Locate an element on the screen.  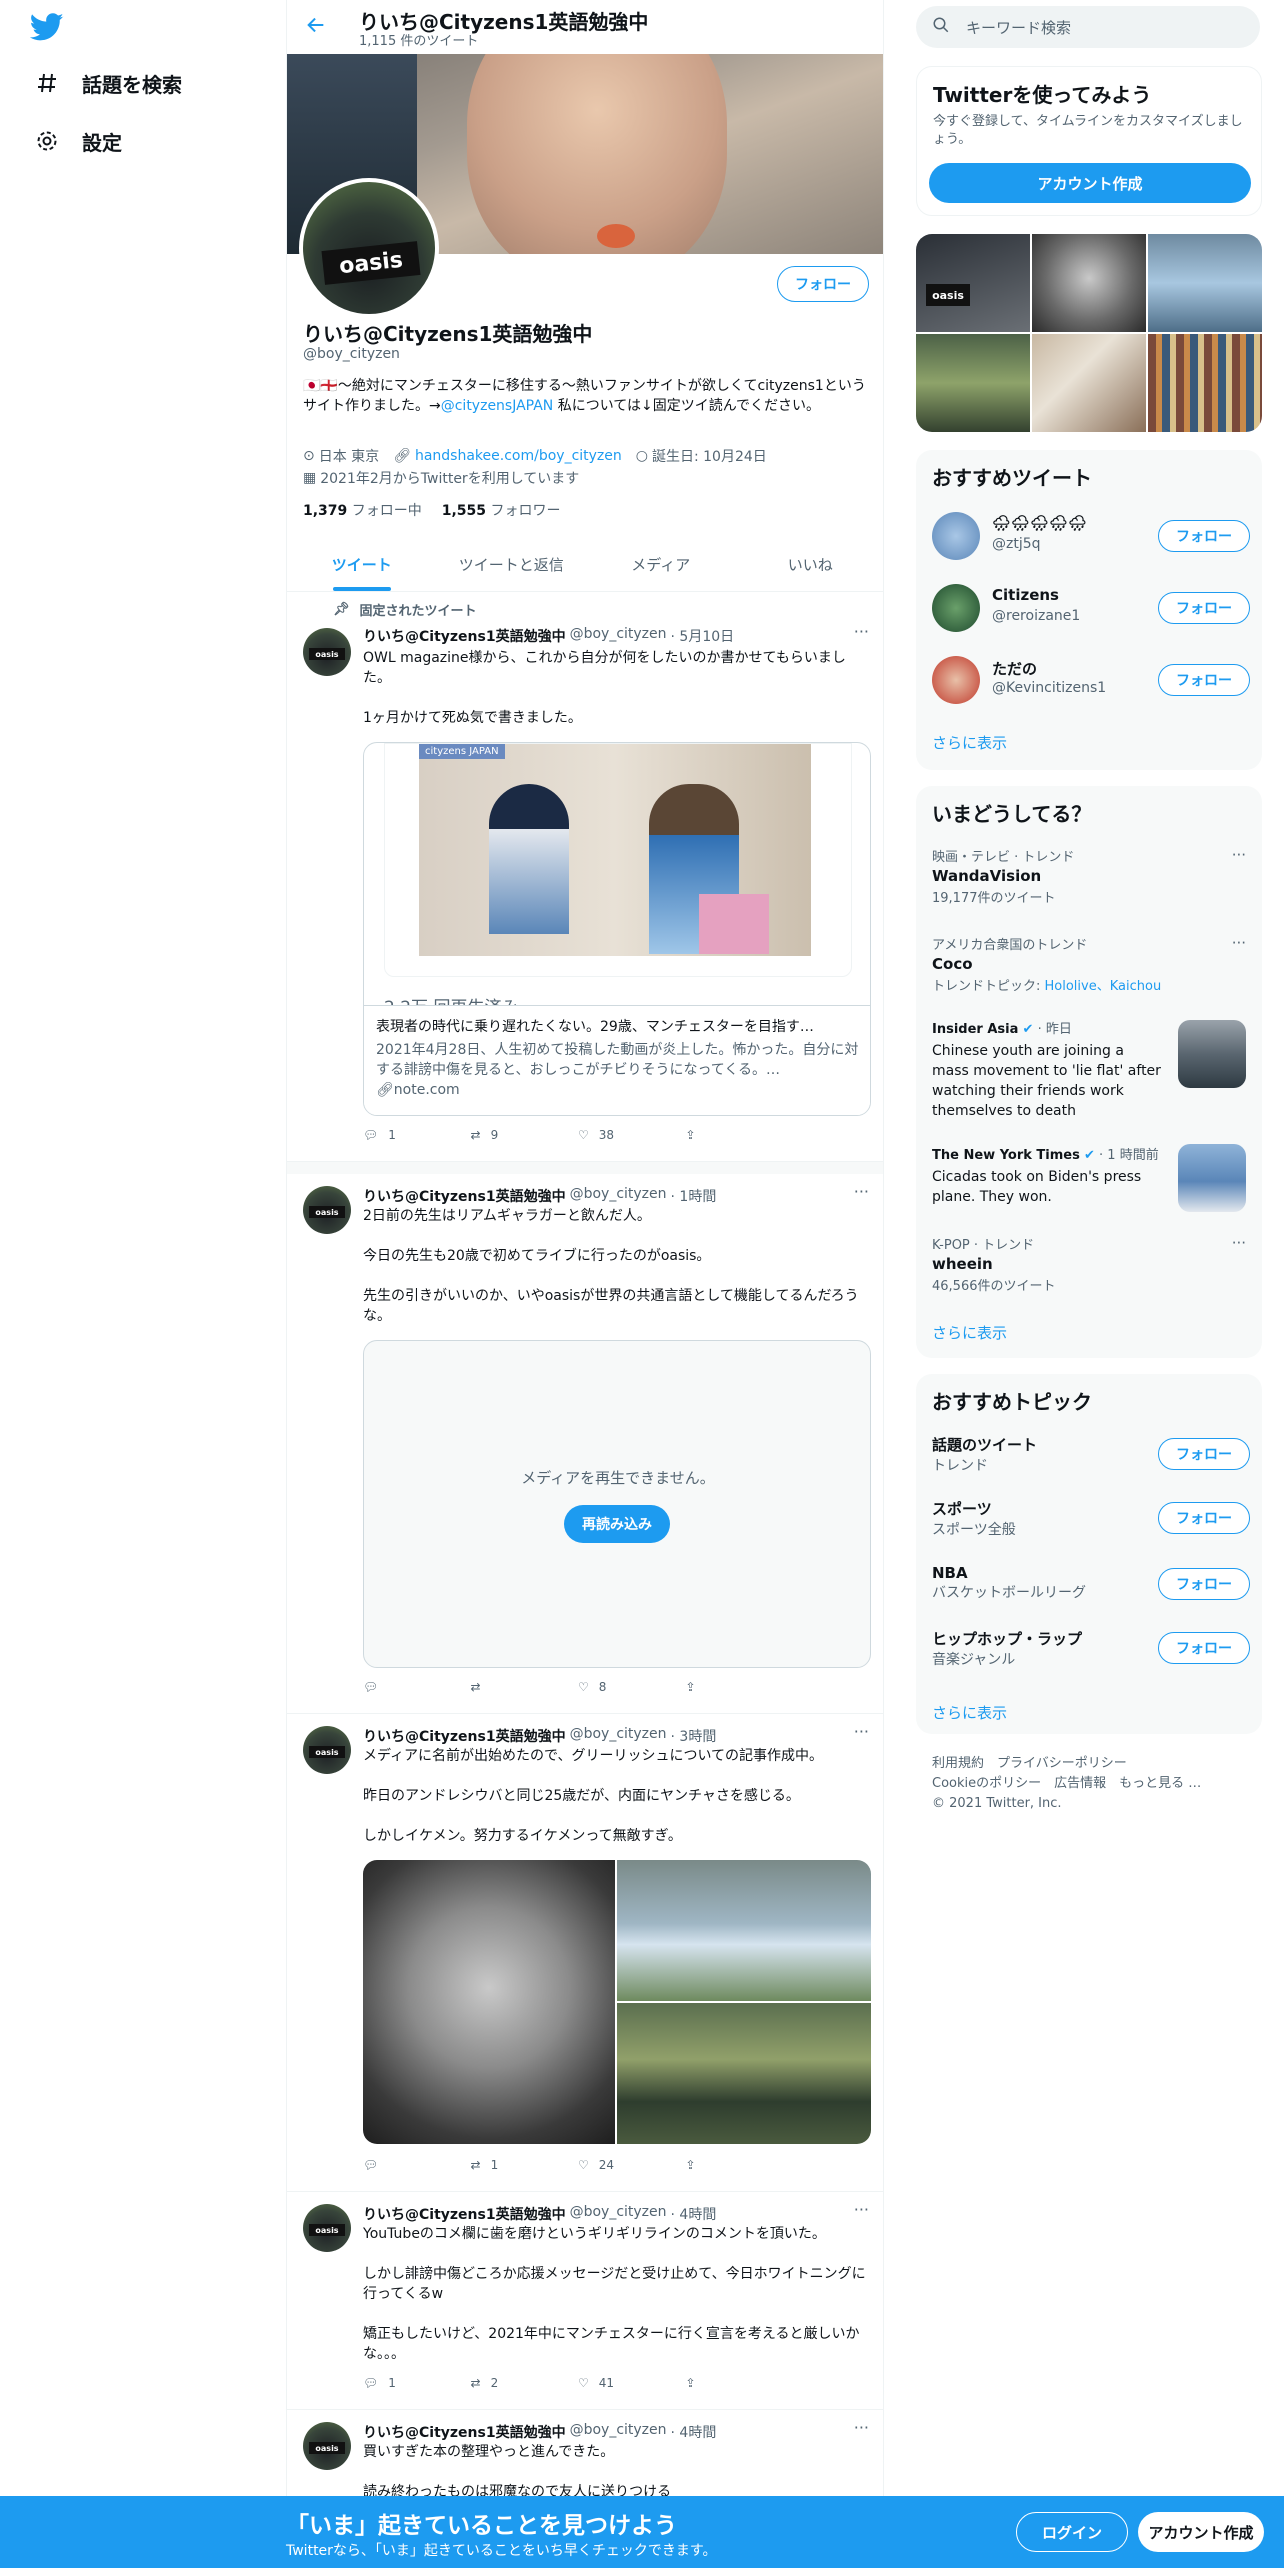
followers-count: 1,555 フォロワー is located at coordinates (501, 510).